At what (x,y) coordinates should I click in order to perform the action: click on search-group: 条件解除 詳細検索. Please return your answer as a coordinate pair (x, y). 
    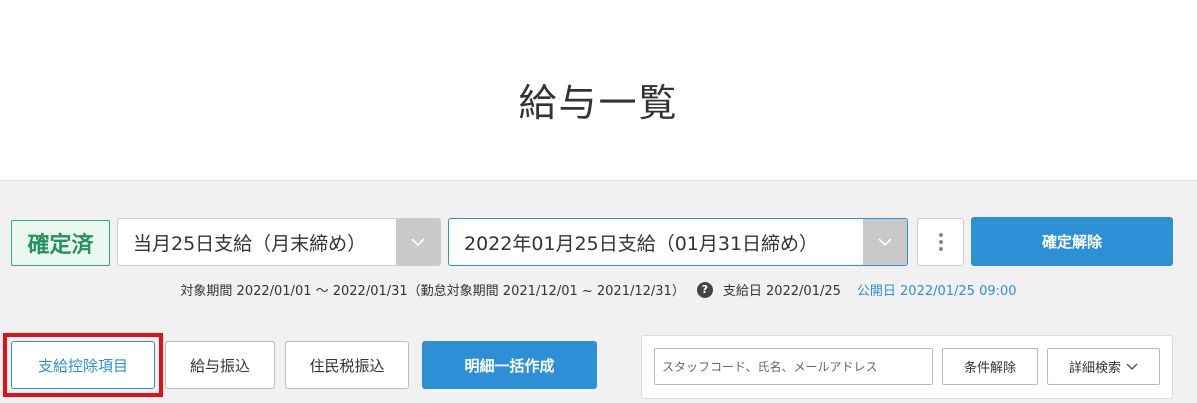
    Looking at the image, I should click on (907, 367).